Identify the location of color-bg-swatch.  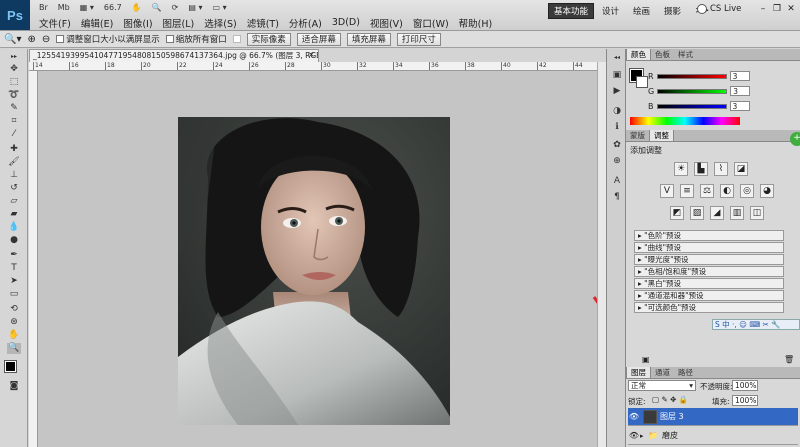
(642, 82).